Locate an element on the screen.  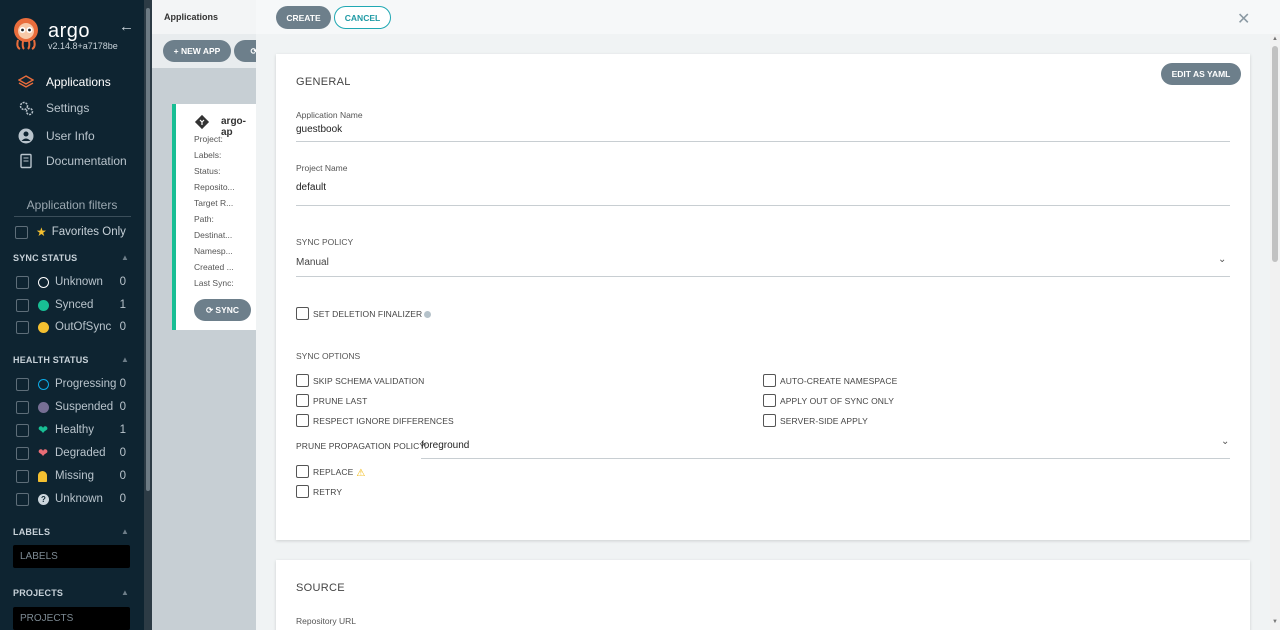
nav-label: Settings is located at coordinates (68, 108).